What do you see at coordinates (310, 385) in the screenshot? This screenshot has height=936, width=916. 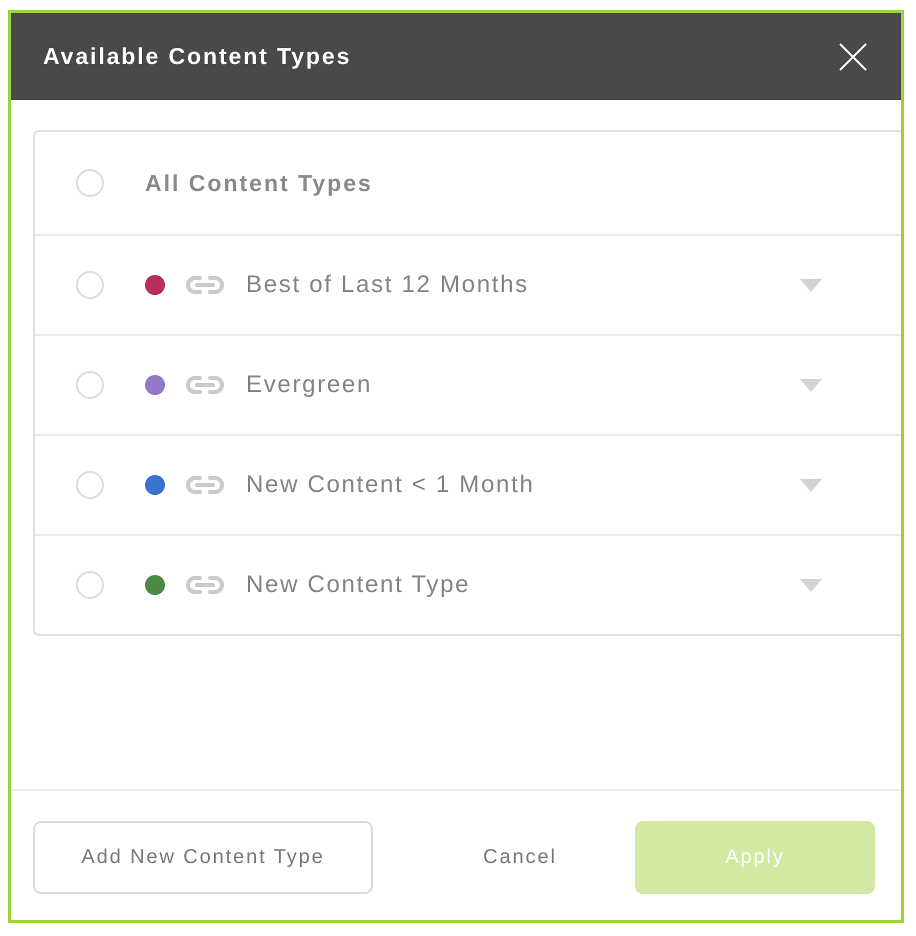 I see `content-type-label: Evergreen` at bounding box center [310, 385].